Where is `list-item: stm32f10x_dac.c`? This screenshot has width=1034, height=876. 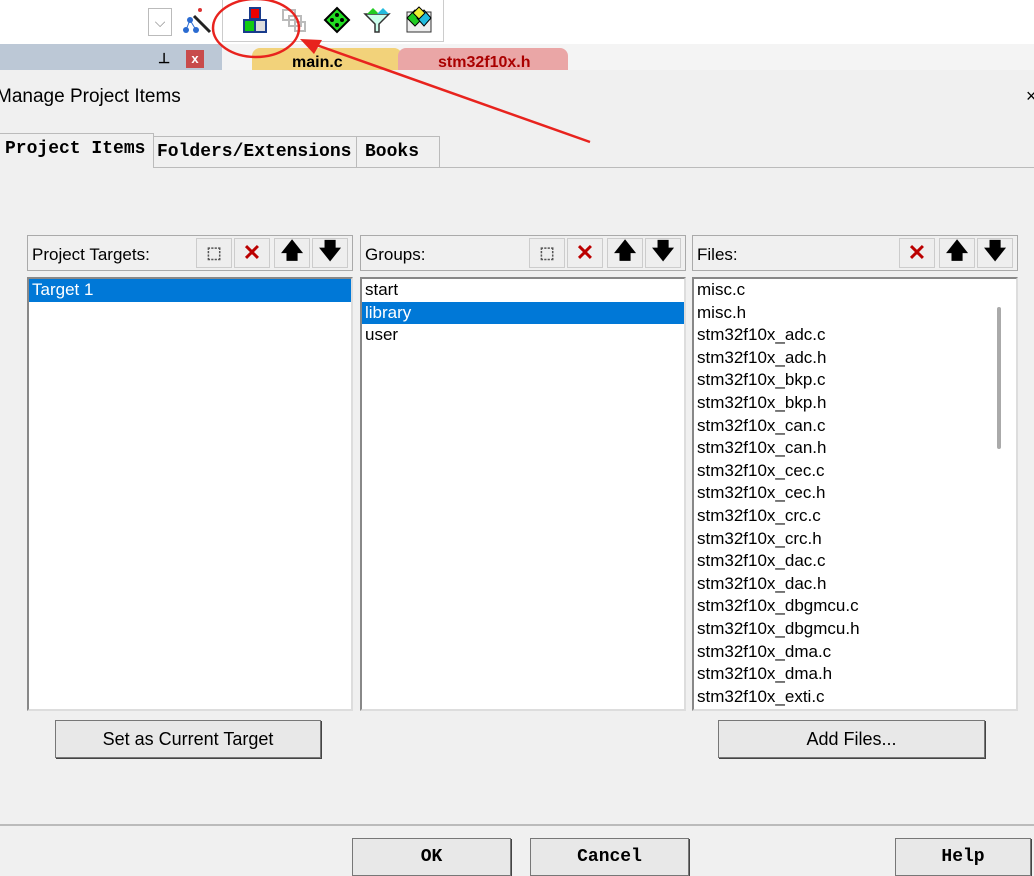 list-item: stm32f10x_dac.c is located at coordinates (855, 561).